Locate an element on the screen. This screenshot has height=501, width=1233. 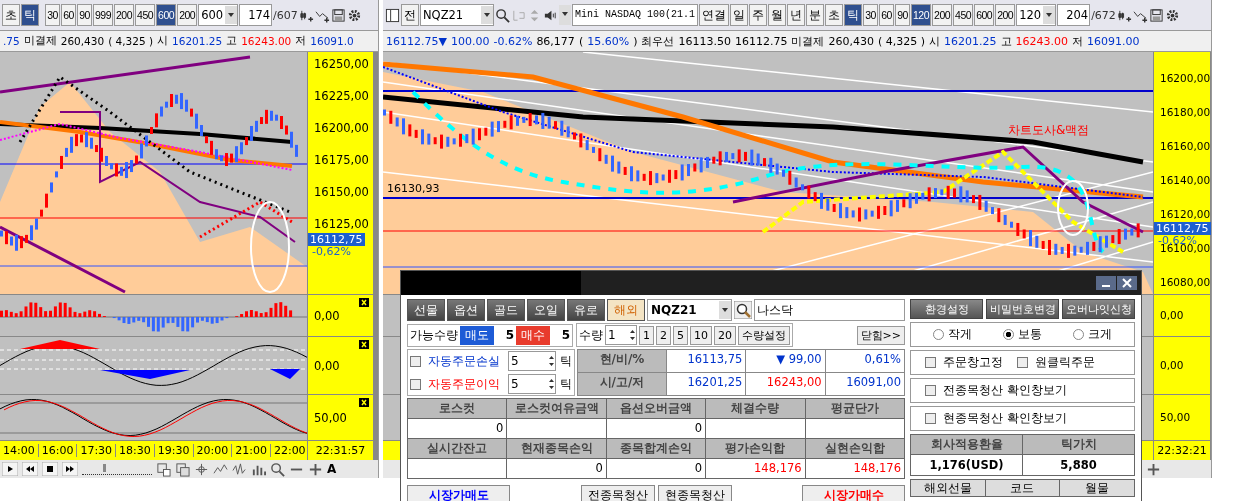
close-all-button: 전종목청산 is located at coordinates (617, 493).